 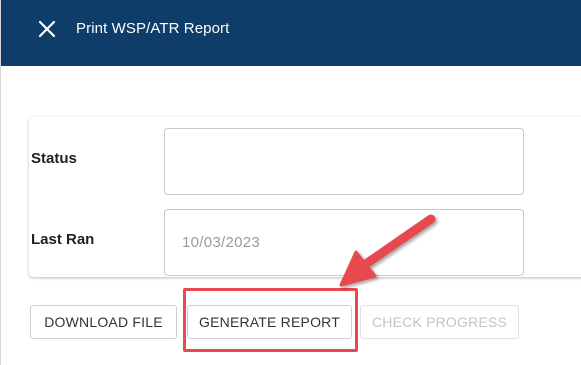 I want to click on dialog-title: Print WSP/ATR Report, so click(x=153, y=28).